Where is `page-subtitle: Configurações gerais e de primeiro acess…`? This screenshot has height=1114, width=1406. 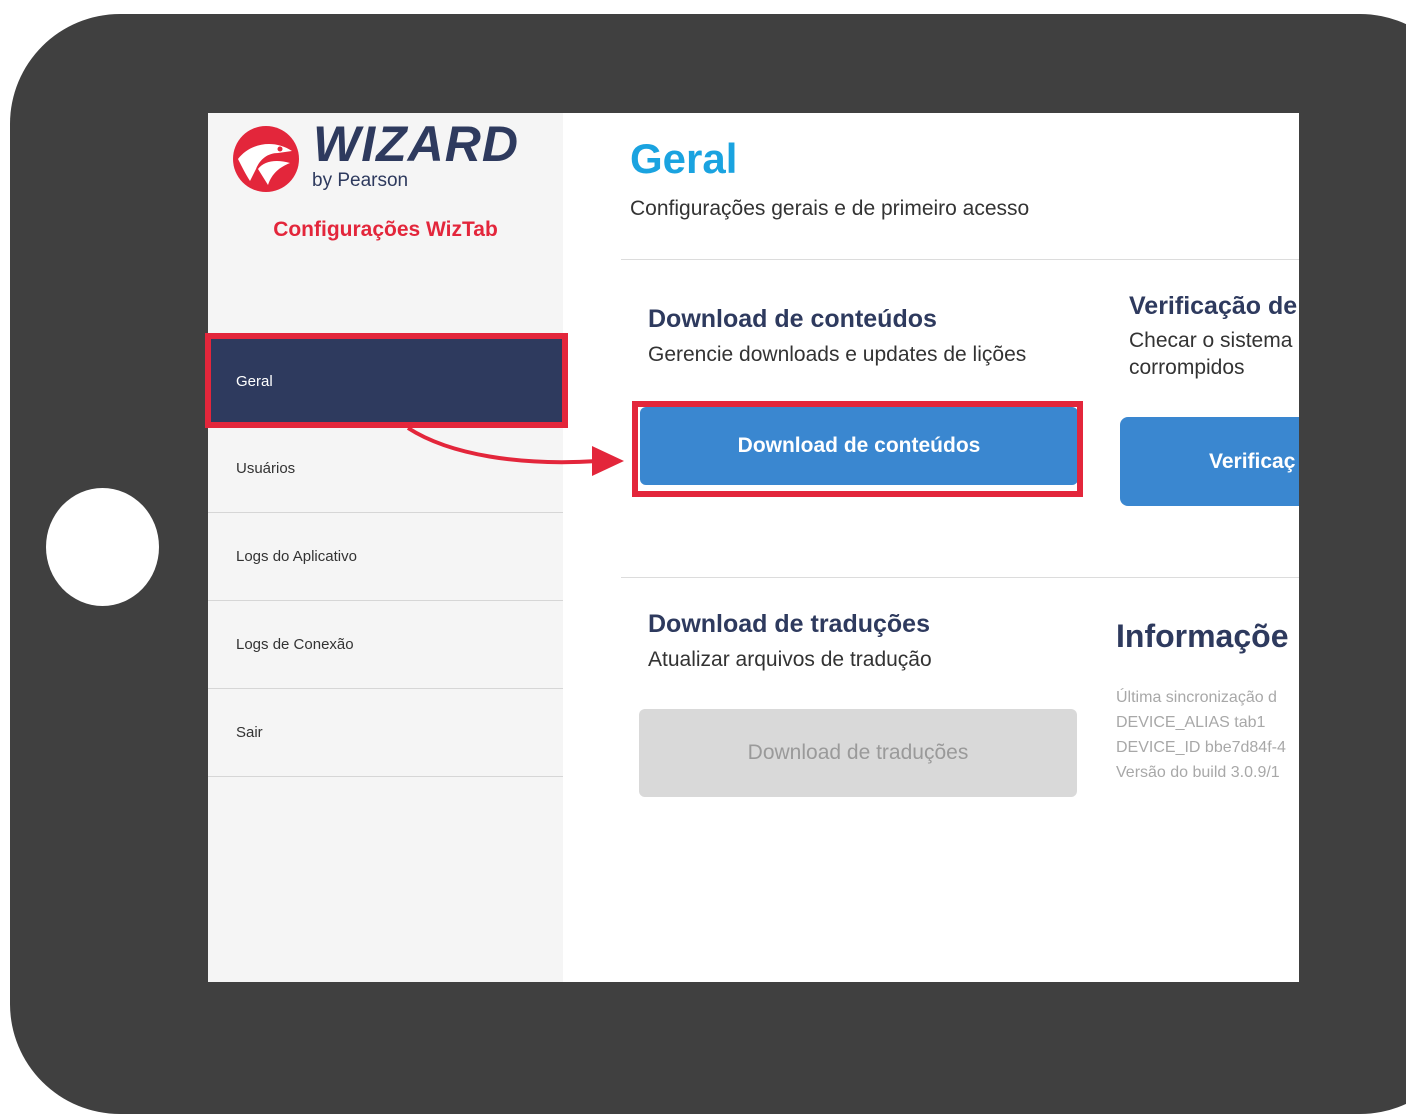
page-subtitle: Configurações gerais e de primeiro acess… is located at coordinates (830, 208).